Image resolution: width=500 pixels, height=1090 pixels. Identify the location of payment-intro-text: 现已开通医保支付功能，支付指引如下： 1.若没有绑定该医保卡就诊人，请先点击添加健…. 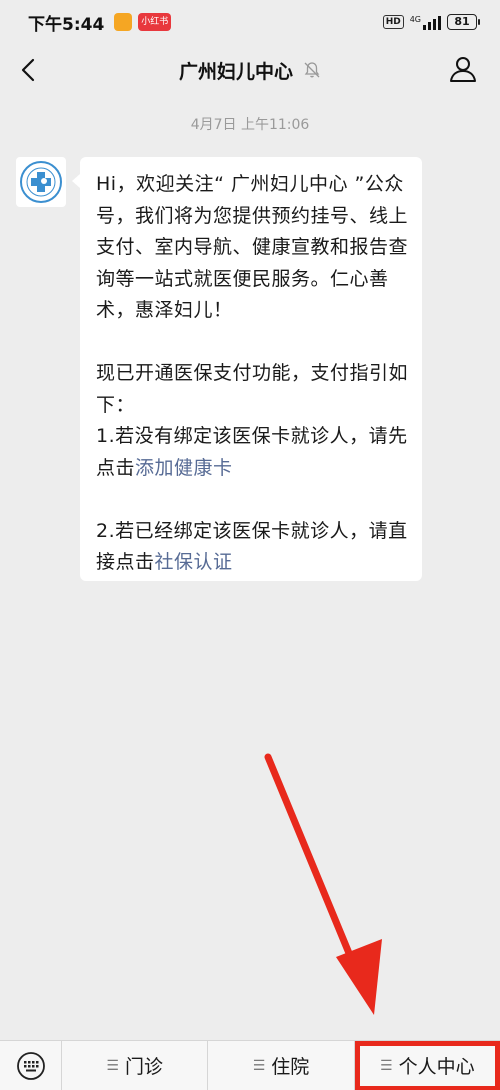
(252, 420).